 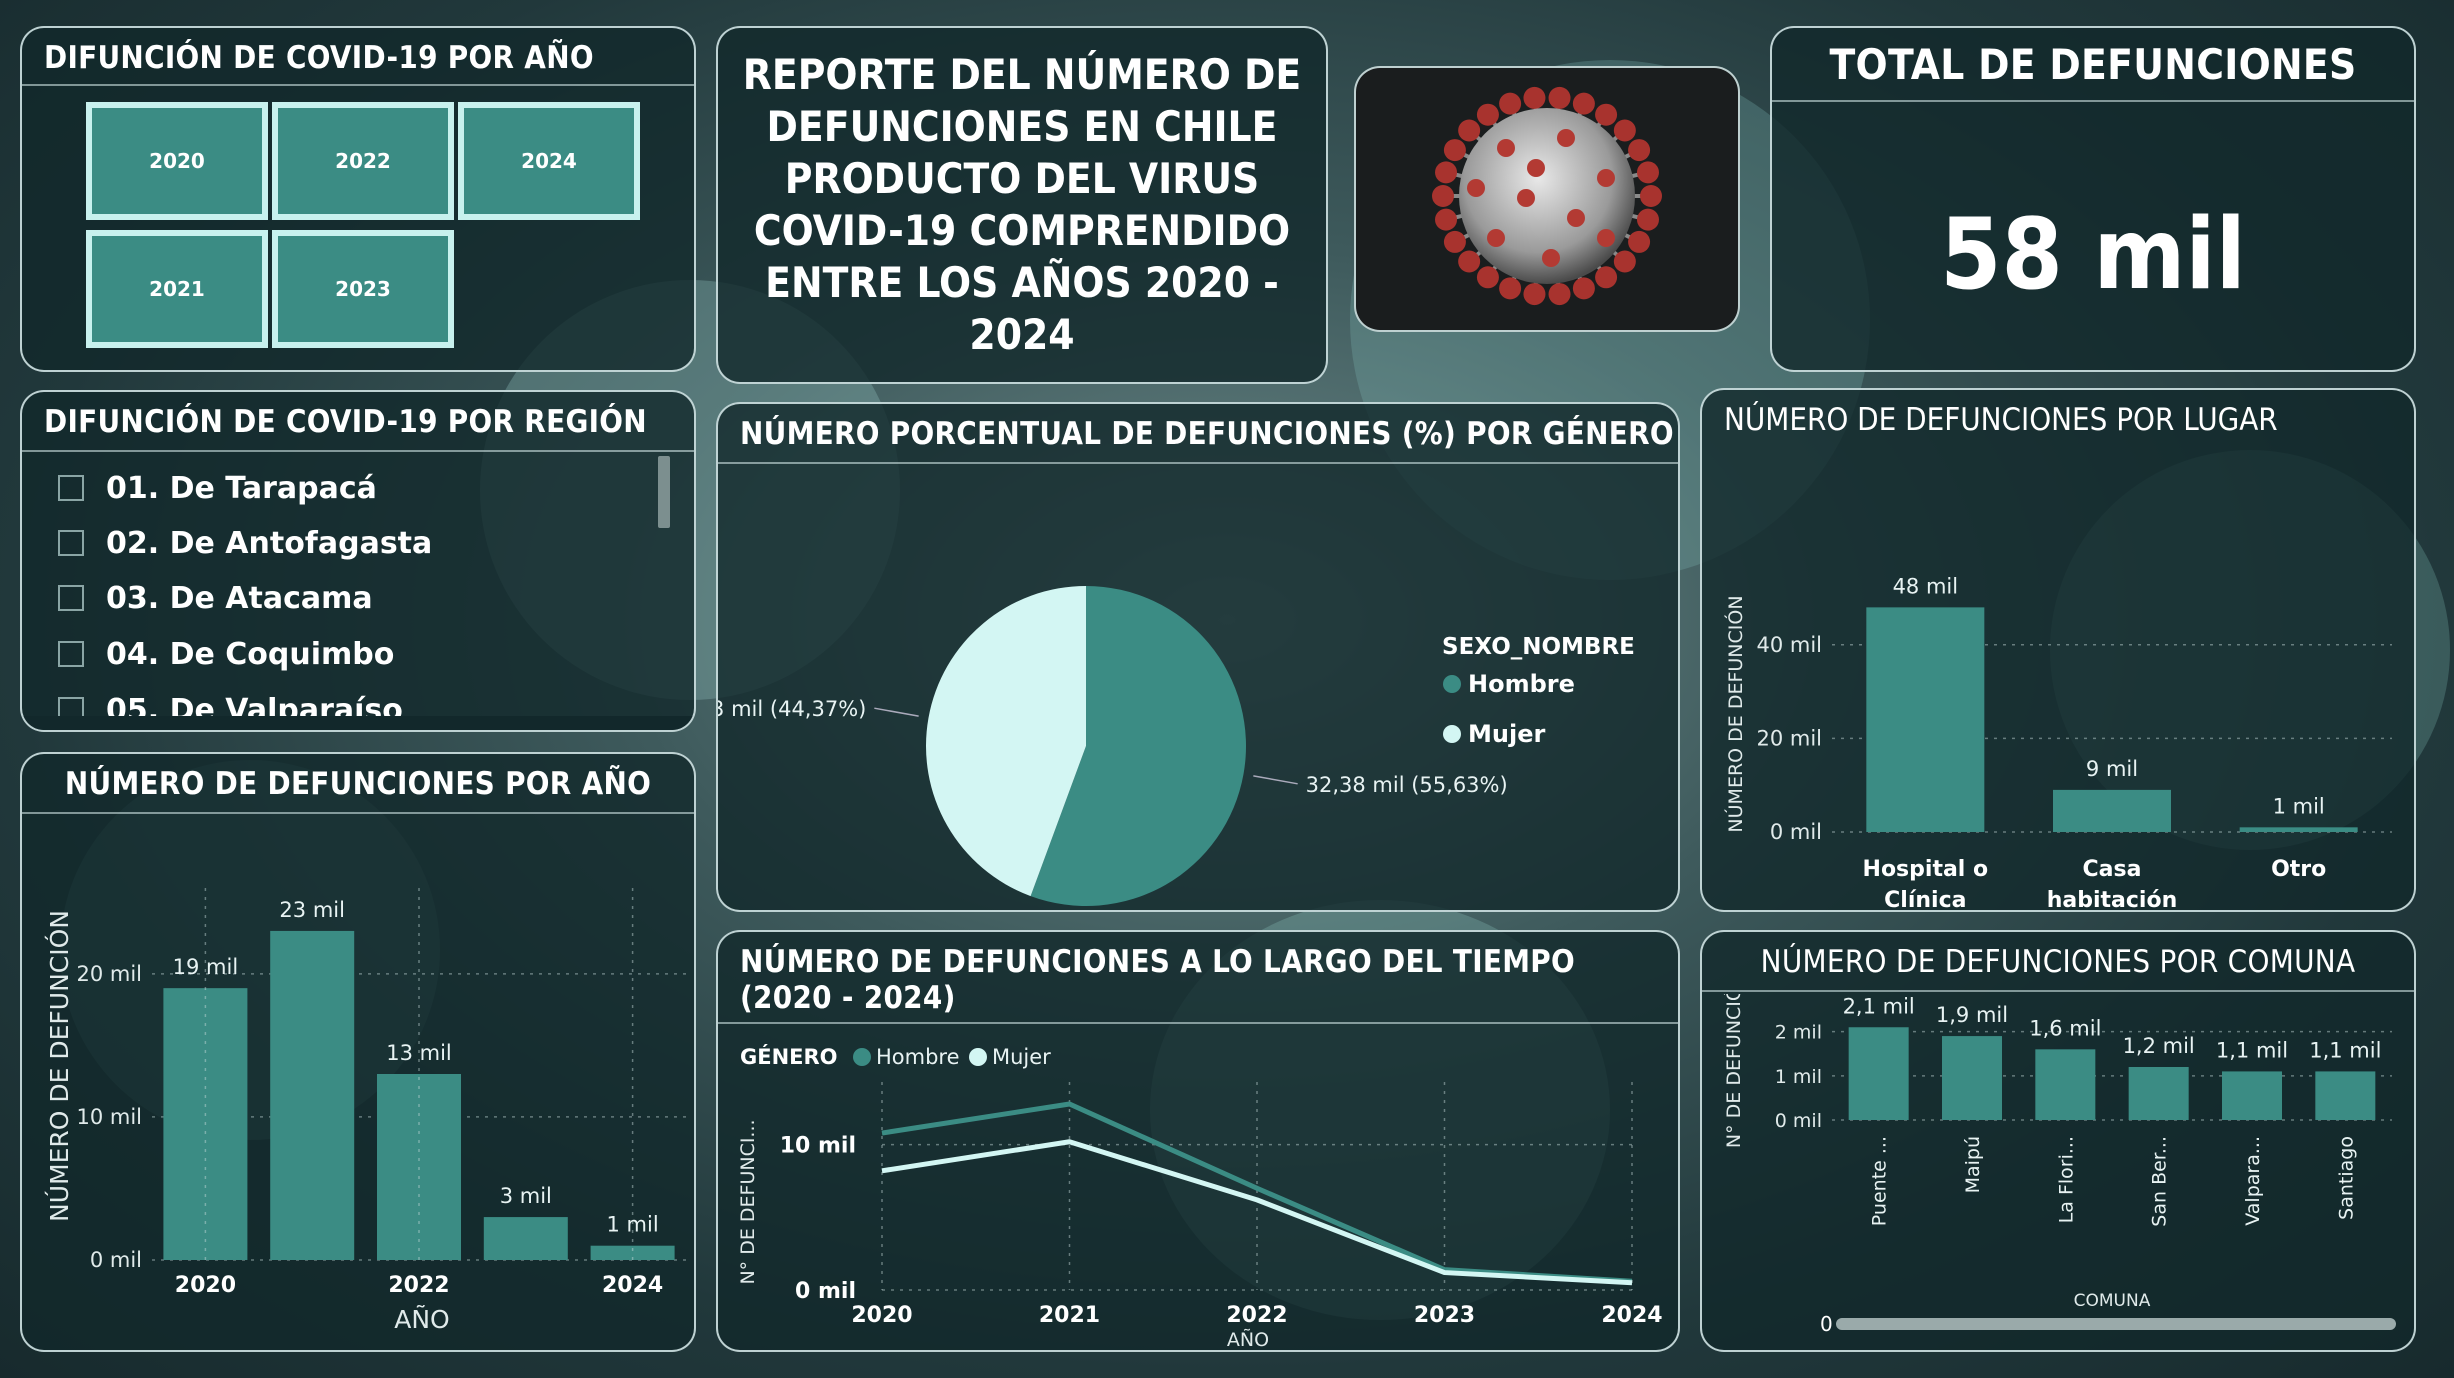 What do you see at coordinates (1452, 684) in the screenshot?
I see `legend-marker` at bounding box center [1452, 684].